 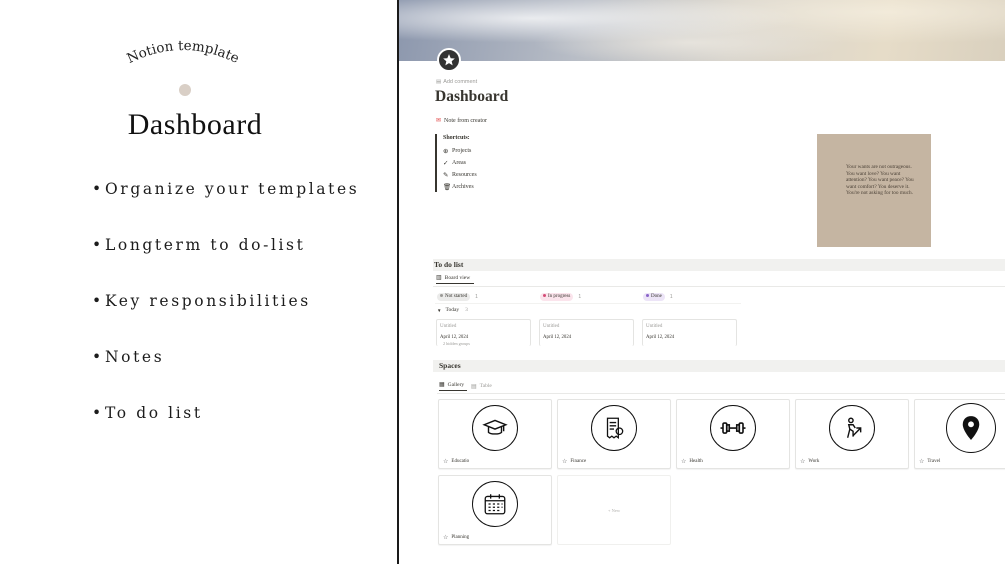 I want to click on board-icon: ▥, so click(x=439, y=278).